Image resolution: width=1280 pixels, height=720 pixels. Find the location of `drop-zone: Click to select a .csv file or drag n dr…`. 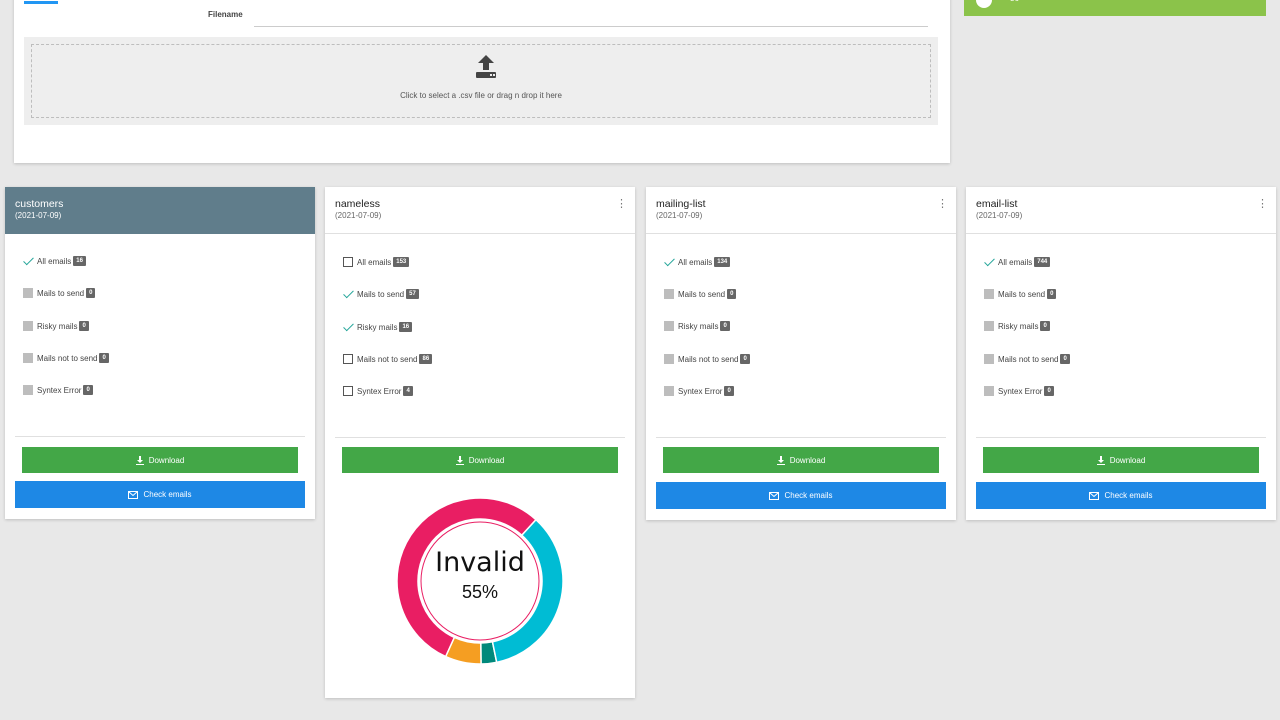

drop-zone: Click to select a .csv file or drag n dr… is located at coordinates (481, 81).